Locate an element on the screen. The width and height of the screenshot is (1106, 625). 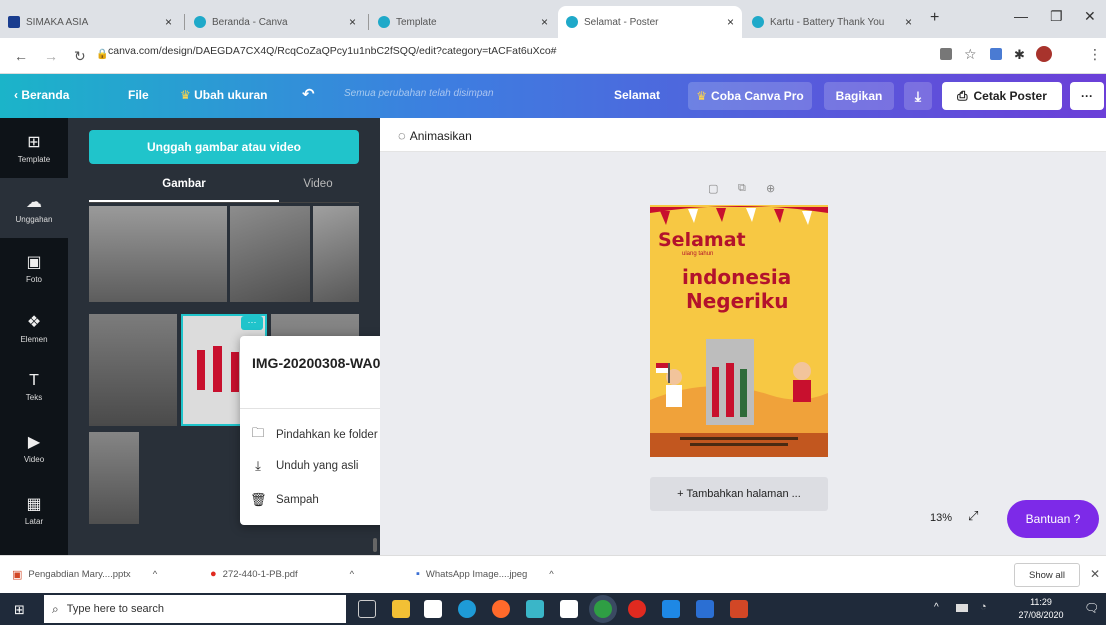
comment-icon: ▢ is located at coordinates (713, 188).